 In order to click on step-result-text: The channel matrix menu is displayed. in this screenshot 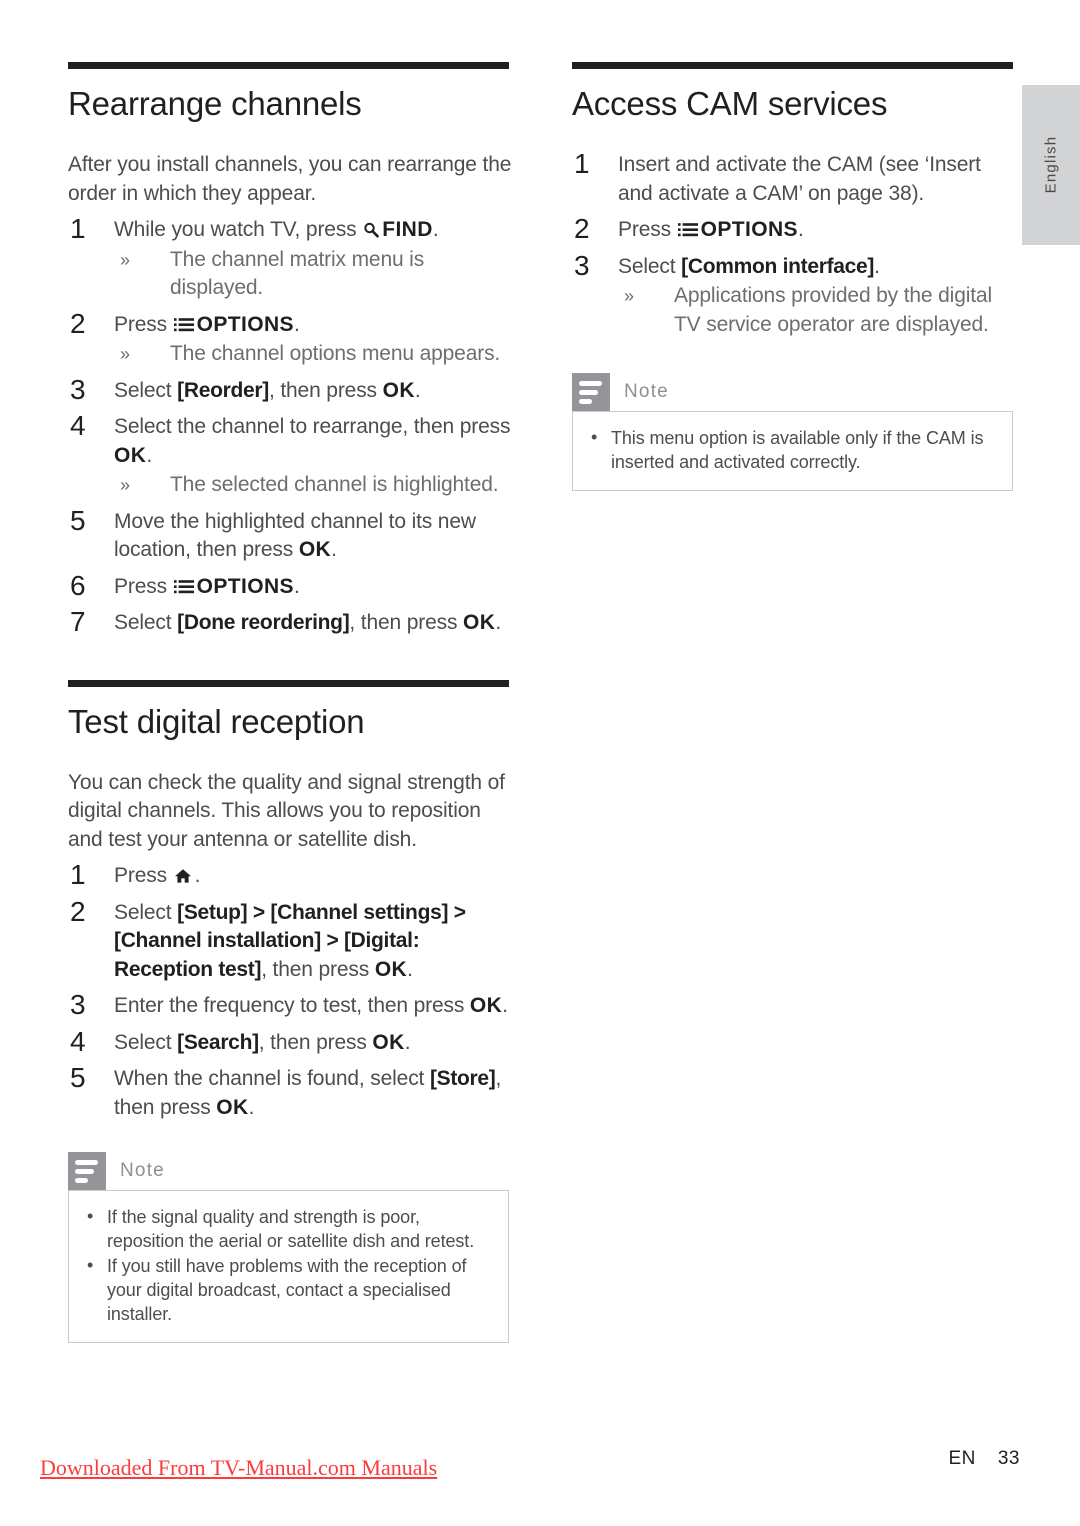, I will do `click(297, 273)`.